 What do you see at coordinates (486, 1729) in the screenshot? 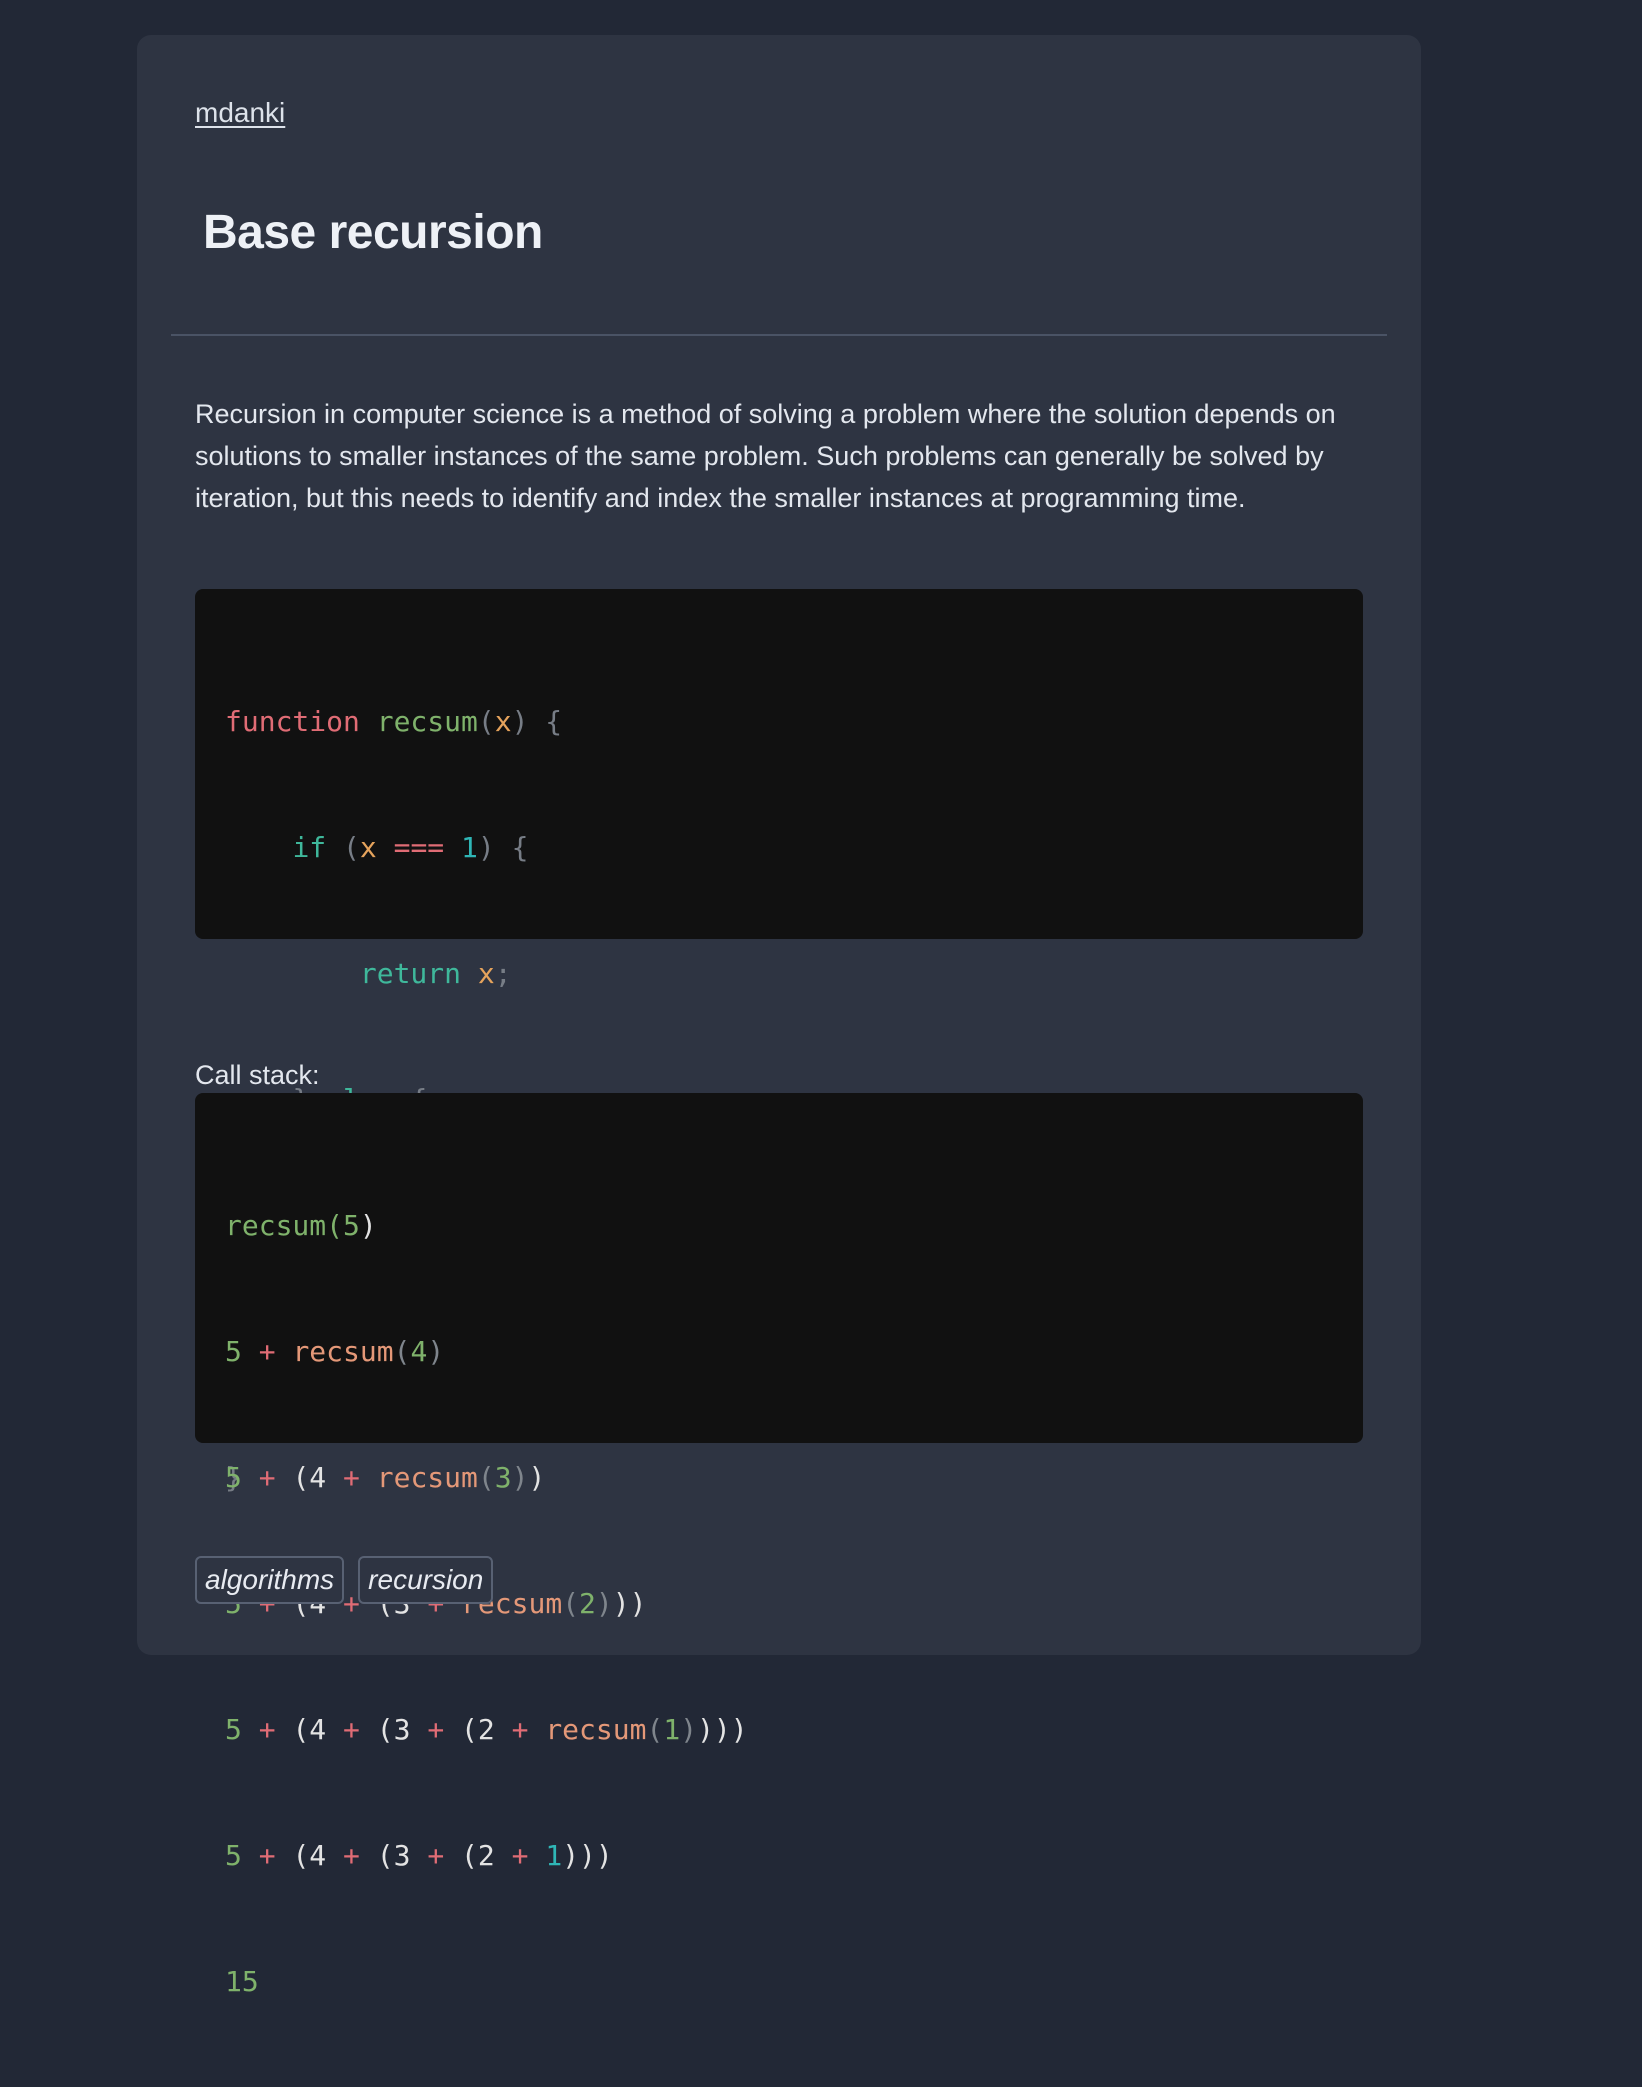
I see `stack-line-5: 5 + (4 + (3 + (2 + recsum(1))))` at bounding box center [486, 1729].